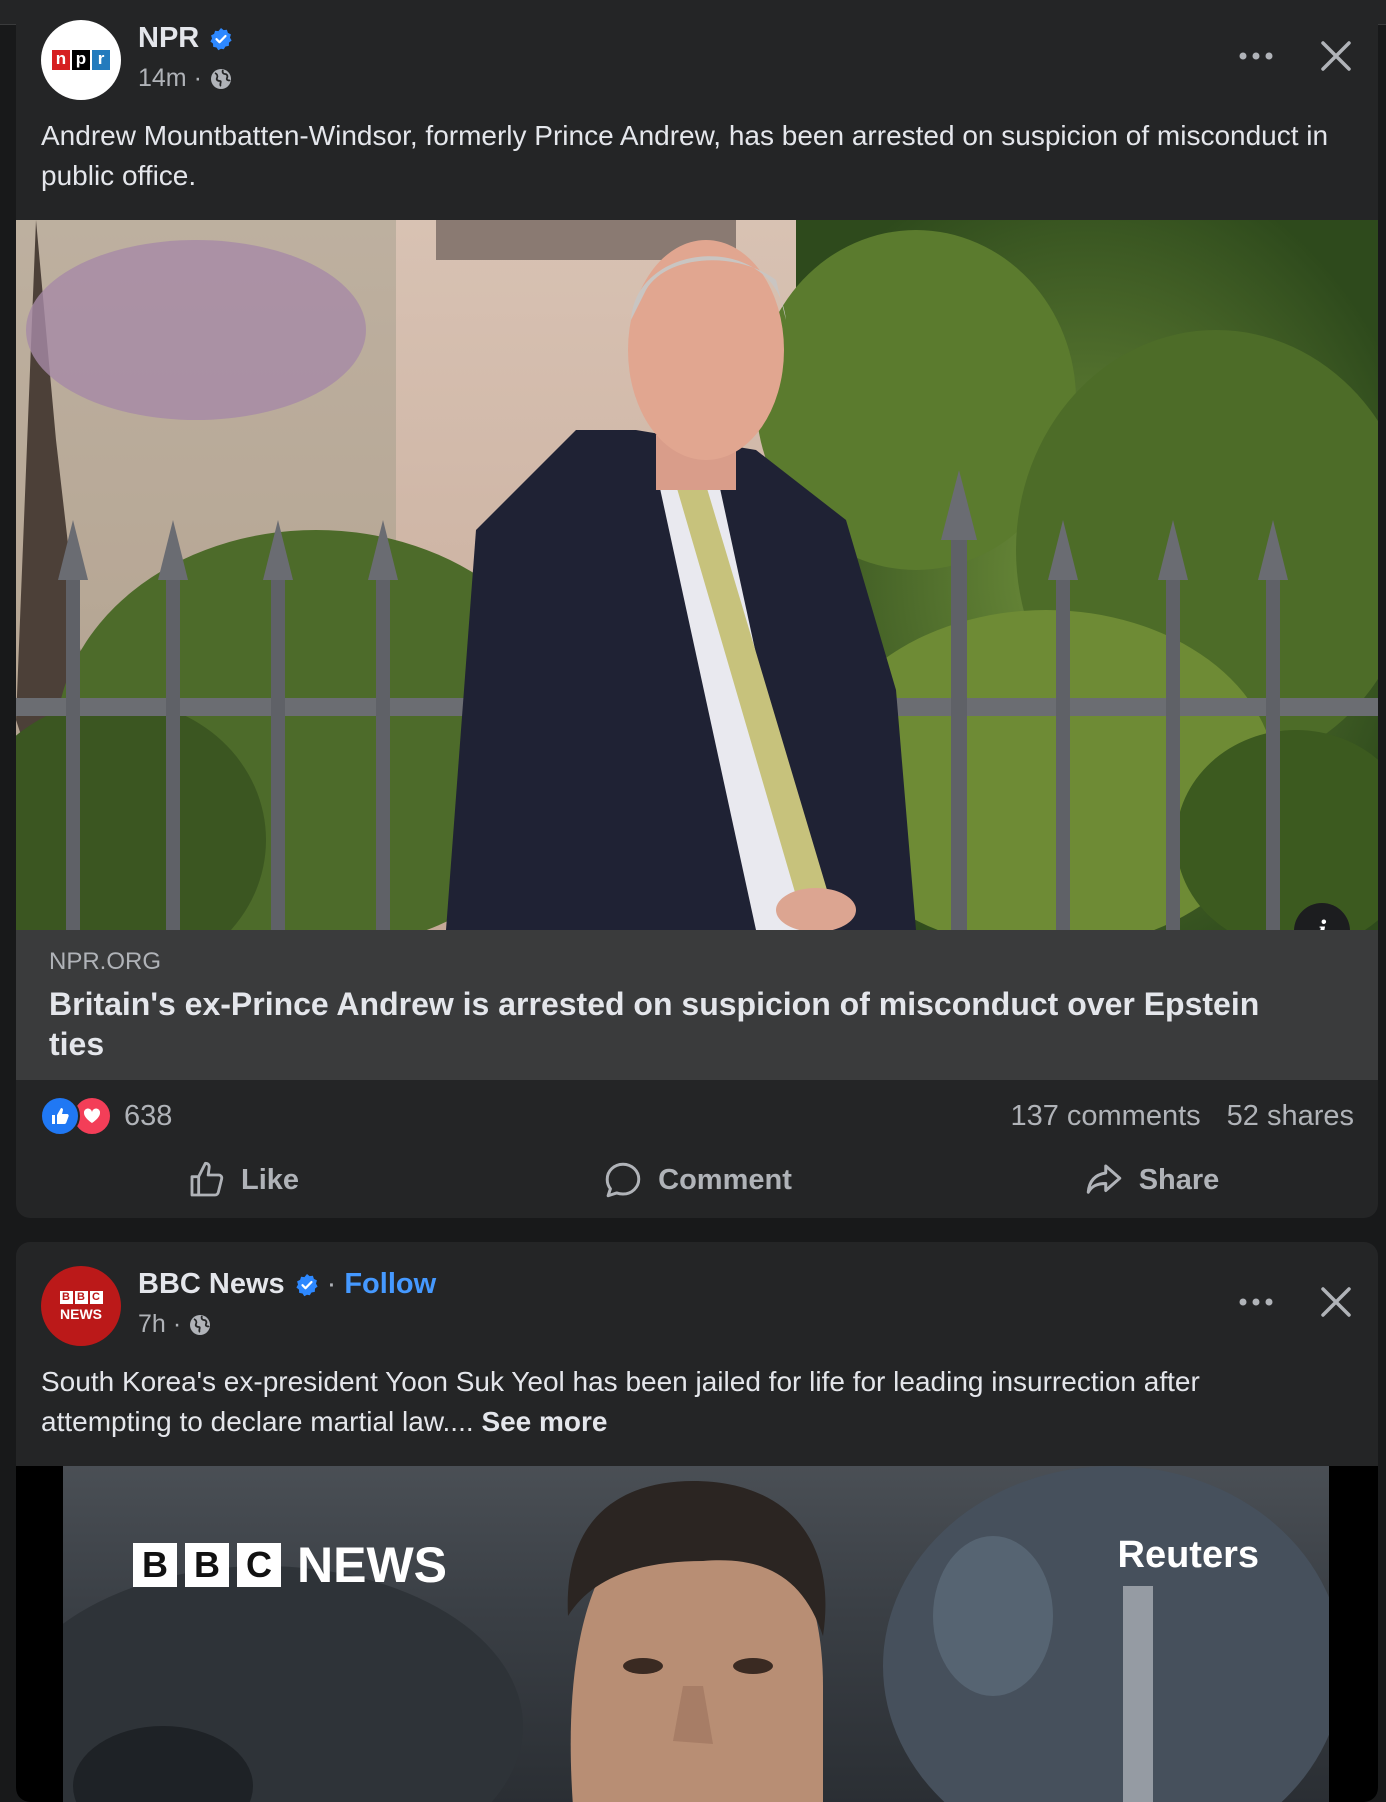  What do you see at coordinates (1103, 1179) in the screenshot?
I see `share-icon` at bounding box center [1103, 1179].